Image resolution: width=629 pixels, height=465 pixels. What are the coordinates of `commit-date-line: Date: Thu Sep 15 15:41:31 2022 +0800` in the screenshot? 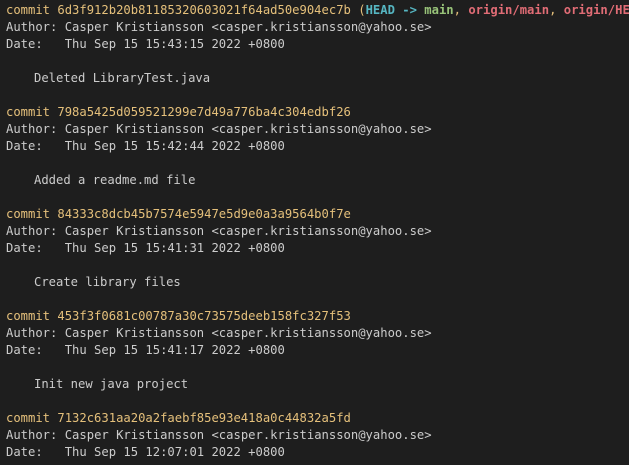 It's located at (314, 248).